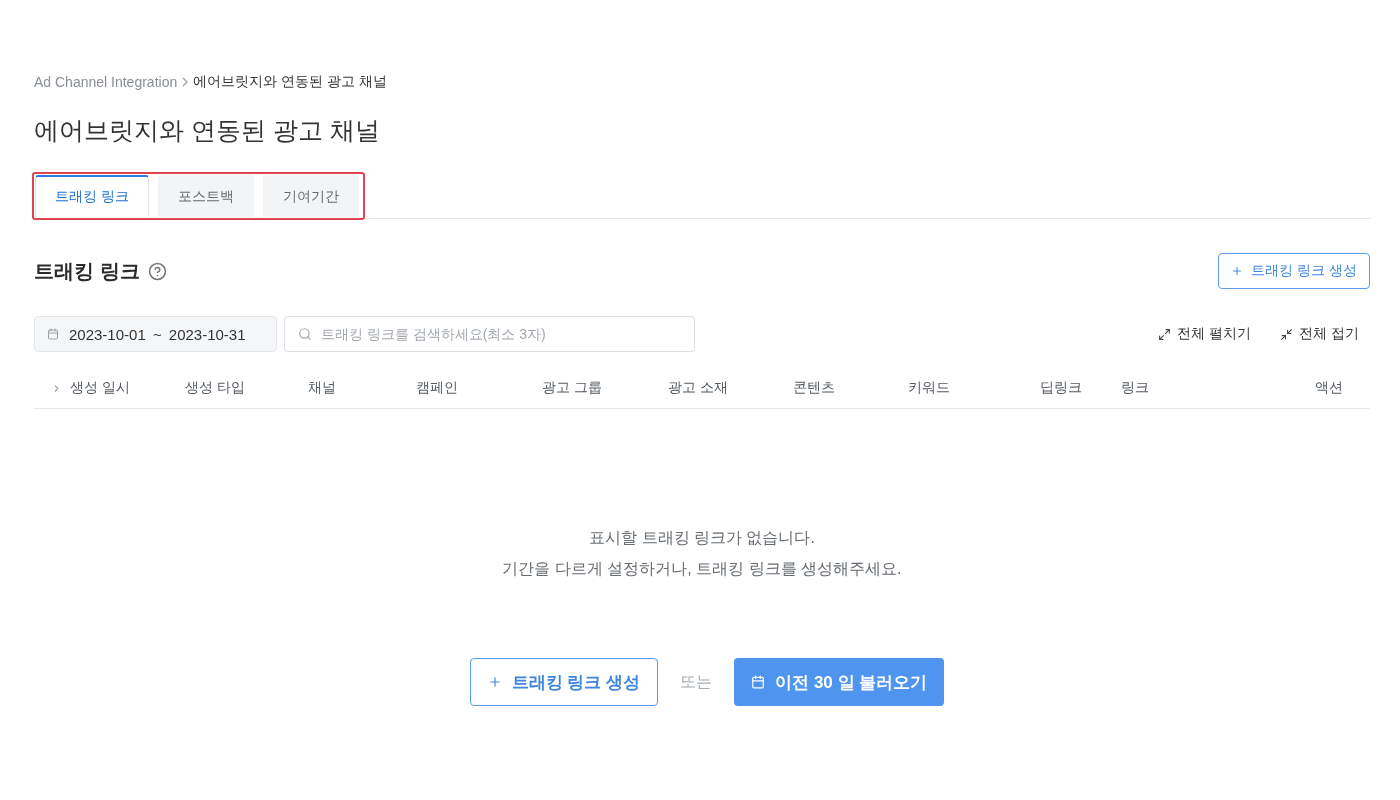 This screenshot has width=1400, height=800. Describe the element at coordinates (698, 388) in the screenshot. I see `column-header: 광고 소재` at that location.